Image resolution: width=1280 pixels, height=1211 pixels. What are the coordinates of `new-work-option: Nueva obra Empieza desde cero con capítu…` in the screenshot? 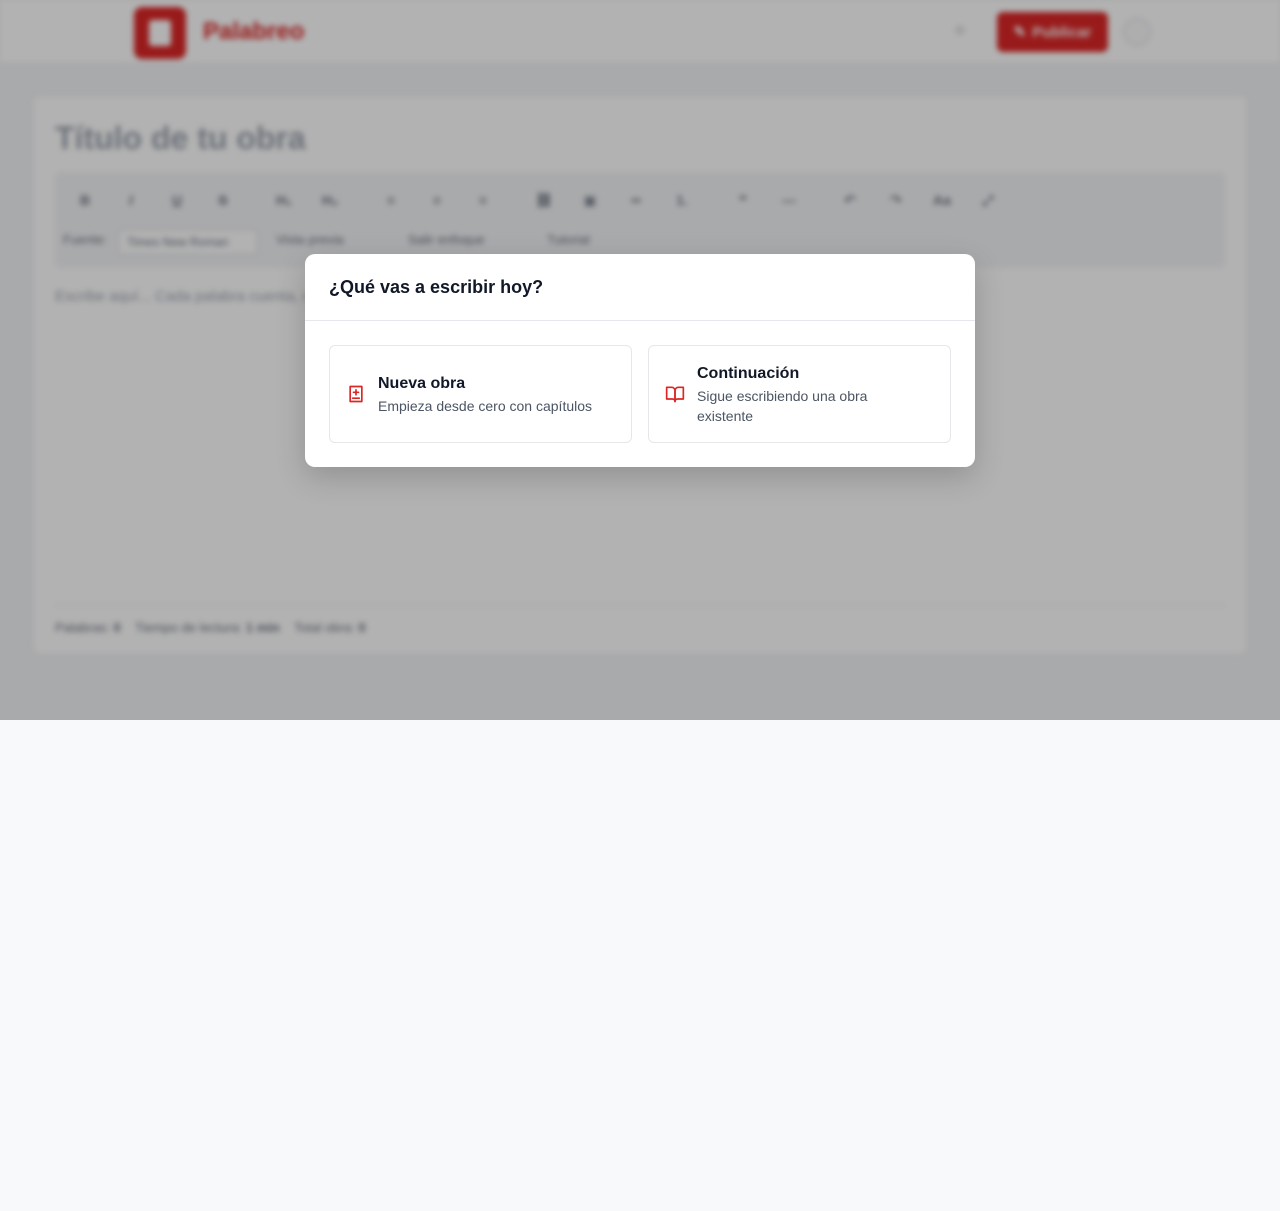 It's located at (480, 394).